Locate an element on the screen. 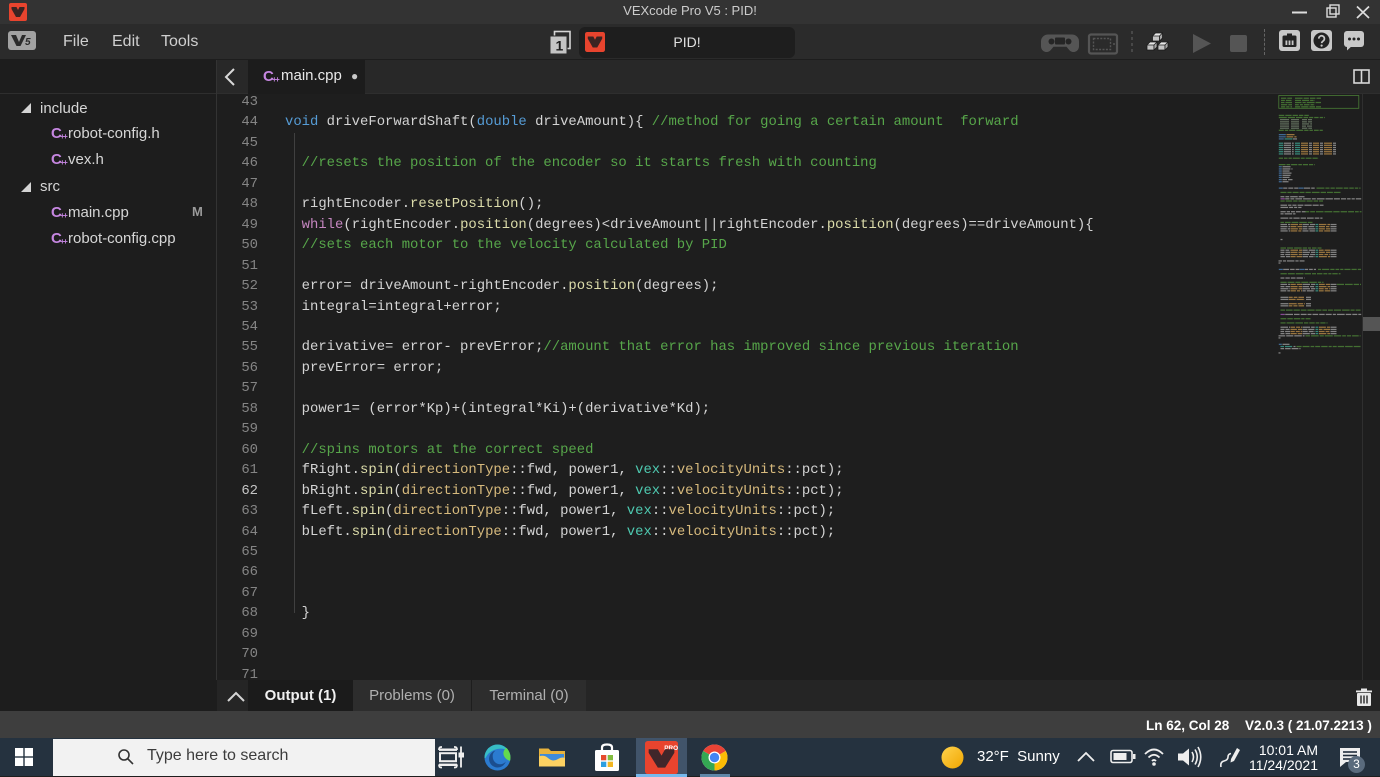 Image resolution: width=1380 pixels, height=777 pixels. svg-text: 1 is located at coordinates (560, 46).